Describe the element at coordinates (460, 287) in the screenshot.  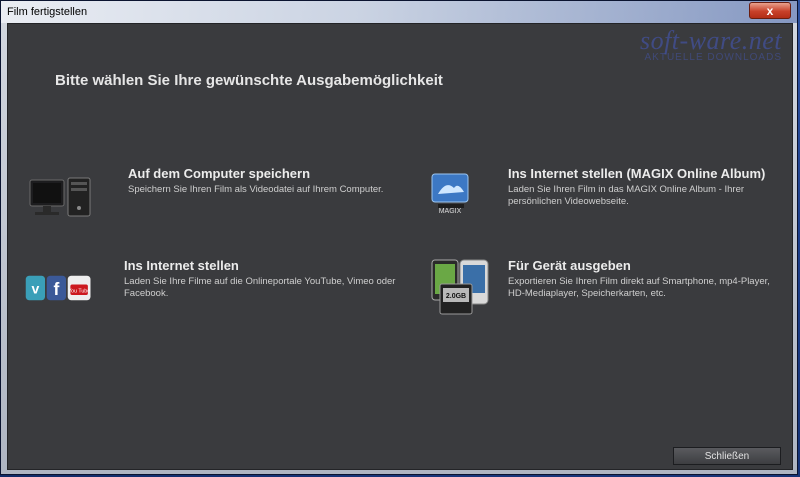
I see `device-icon: 2.0GB` at that location.